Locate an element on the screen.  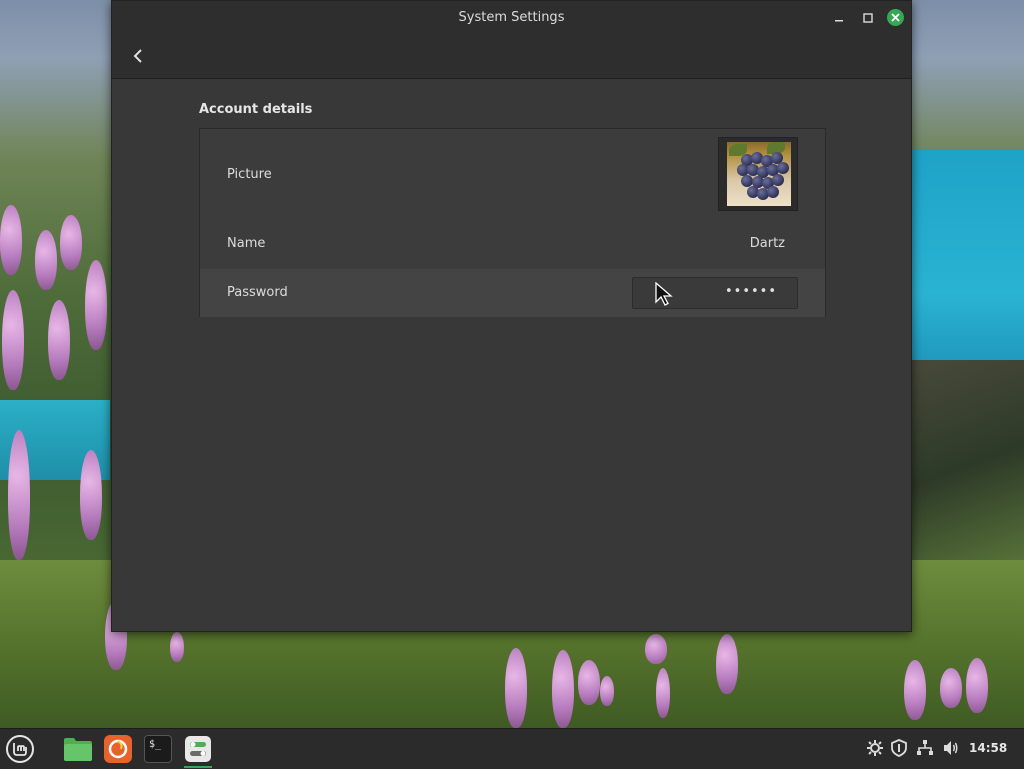
minimize-icon is located at coordinates (838, 20).